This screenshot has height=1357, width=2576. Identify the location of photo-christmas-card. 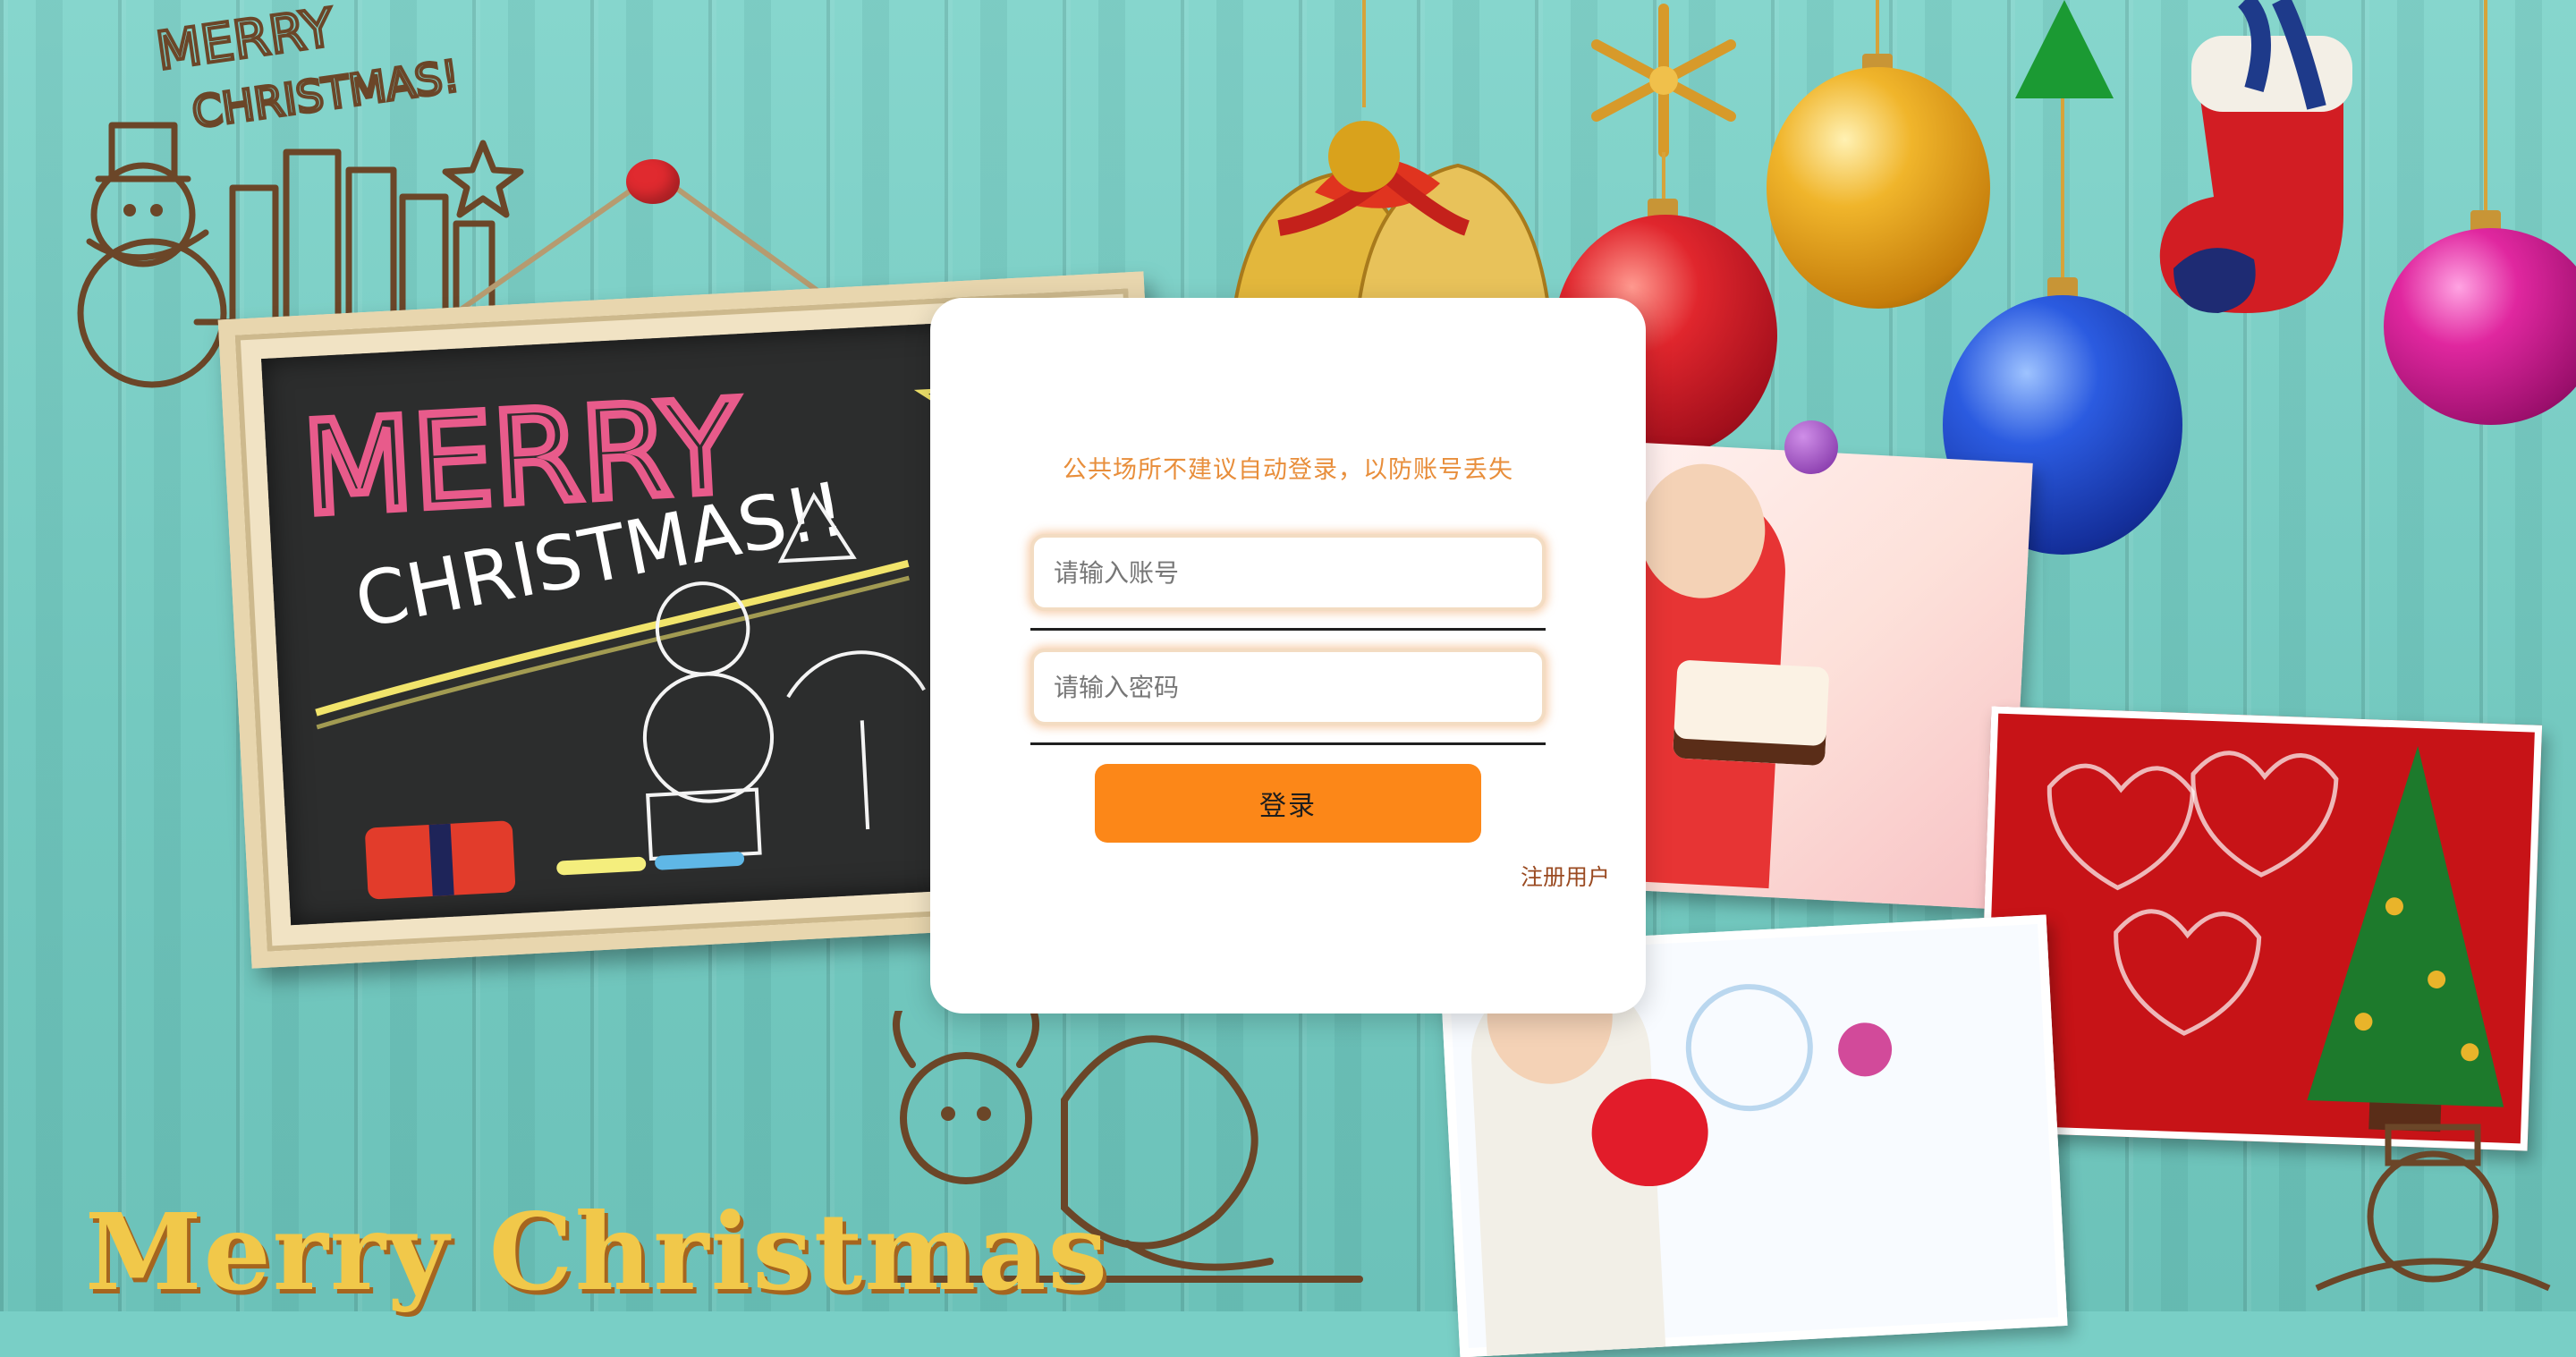
(2259, 928).